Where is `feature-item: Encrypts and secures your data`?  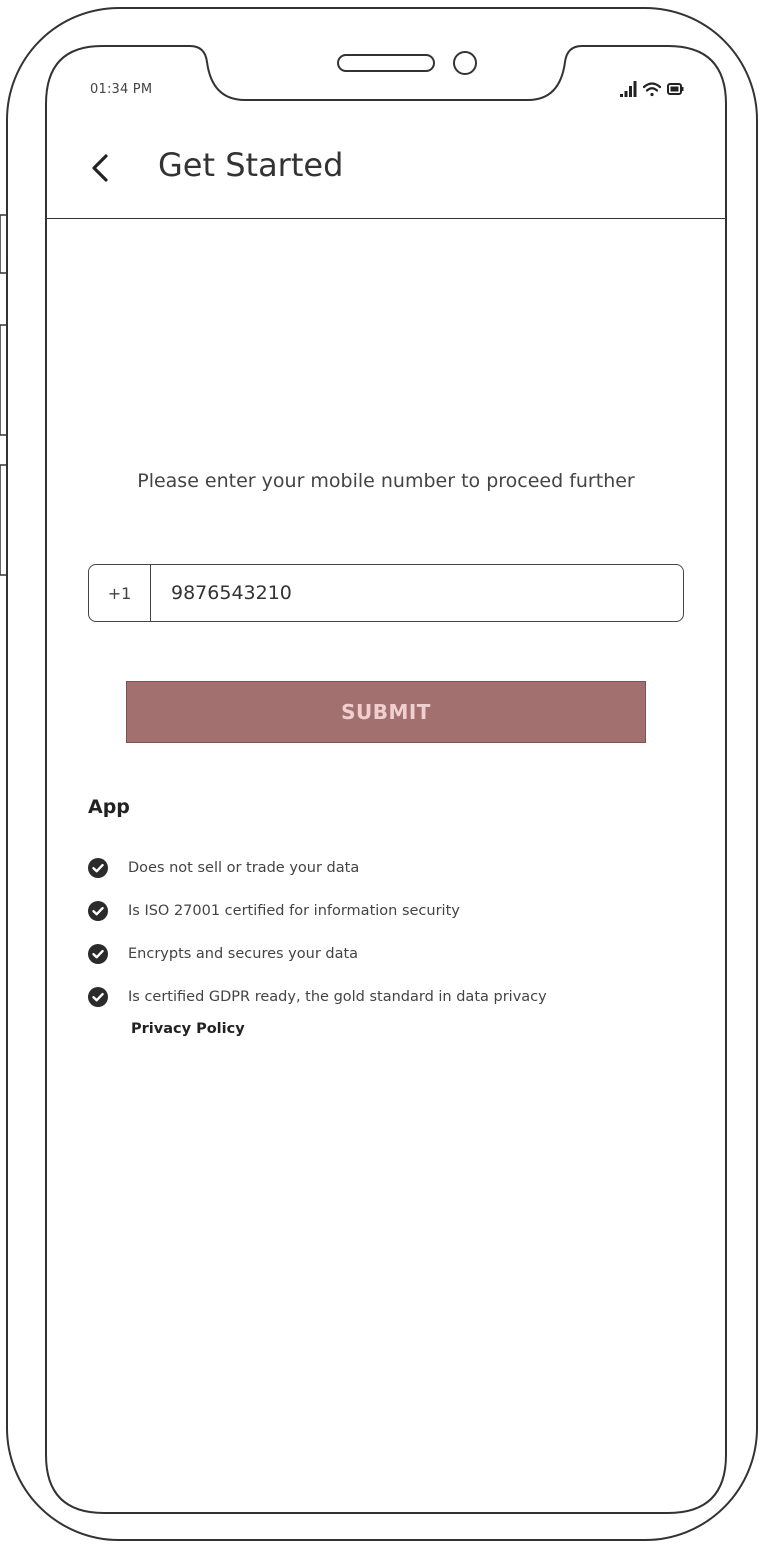
feature-item: Encrypts and secures your data is located at coordinates (317, 953).